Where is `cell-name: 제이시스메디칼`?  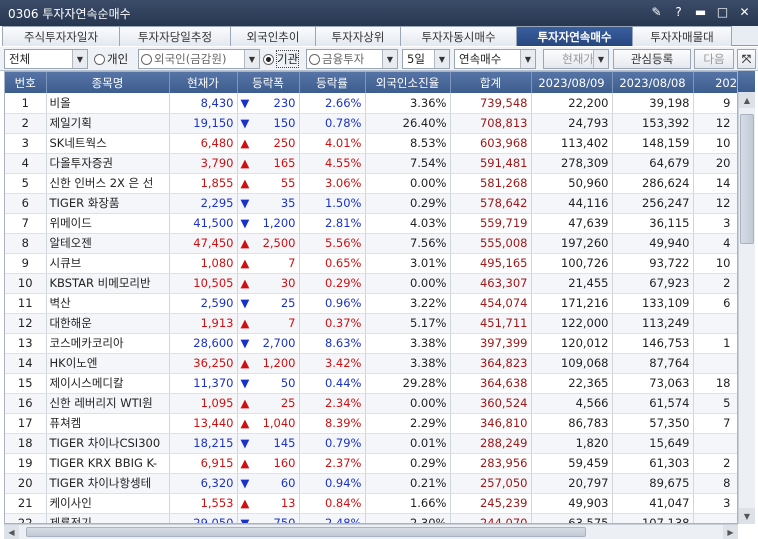 cell-name: 제이시스메디칼 is located at coordinates (108, 383).